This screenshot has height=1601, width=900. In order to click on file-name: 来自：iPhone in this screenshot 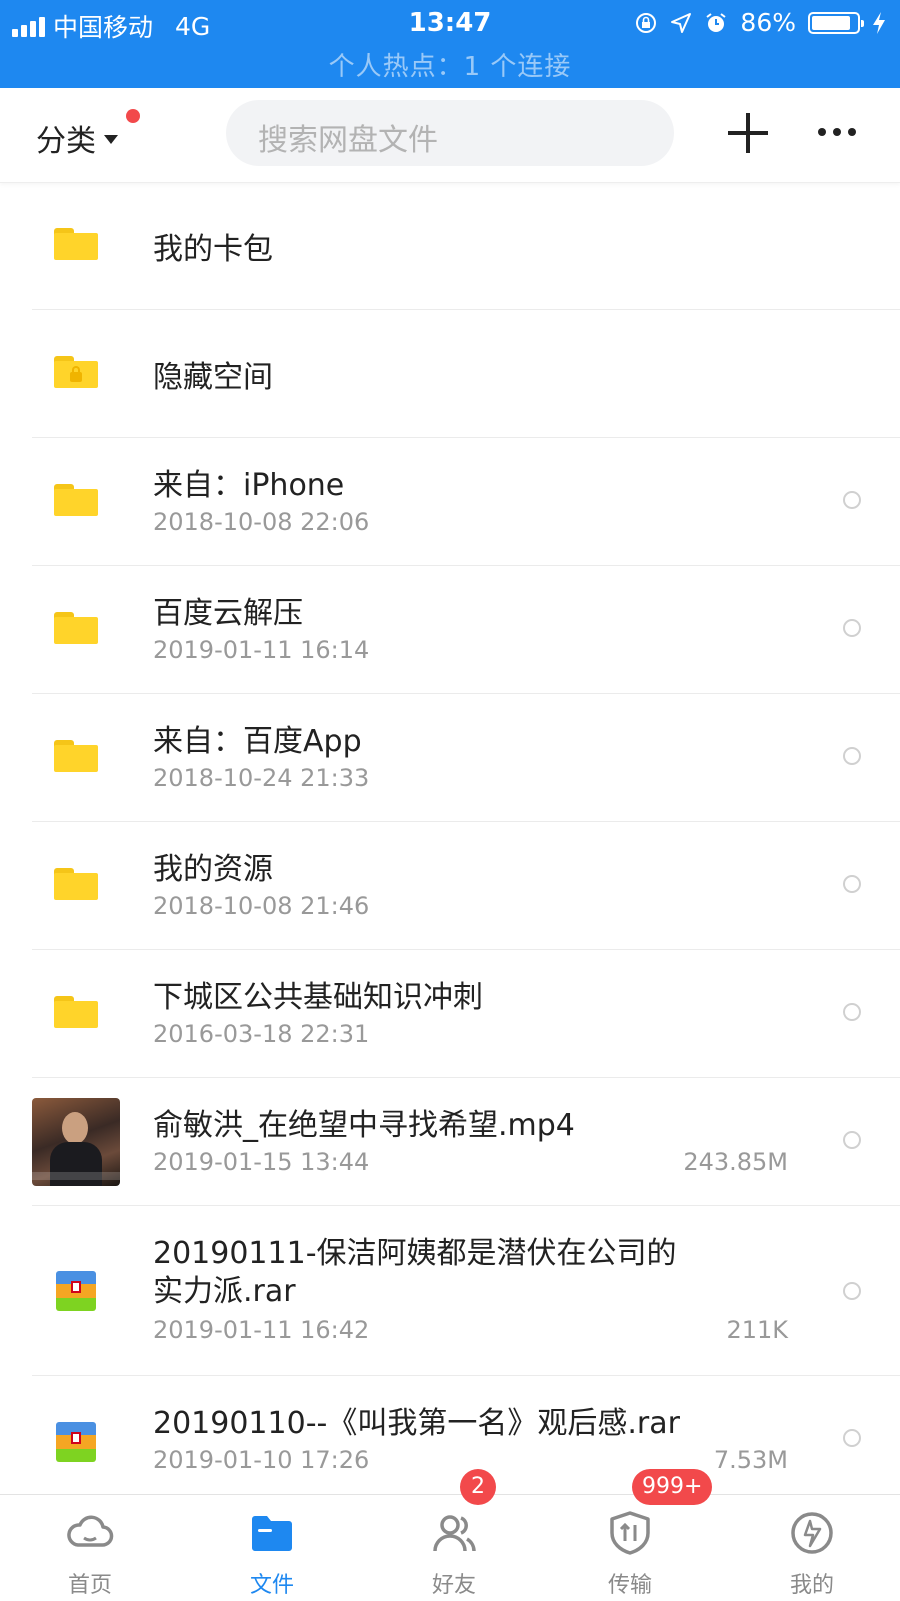, I will do `click(249, 485)`.